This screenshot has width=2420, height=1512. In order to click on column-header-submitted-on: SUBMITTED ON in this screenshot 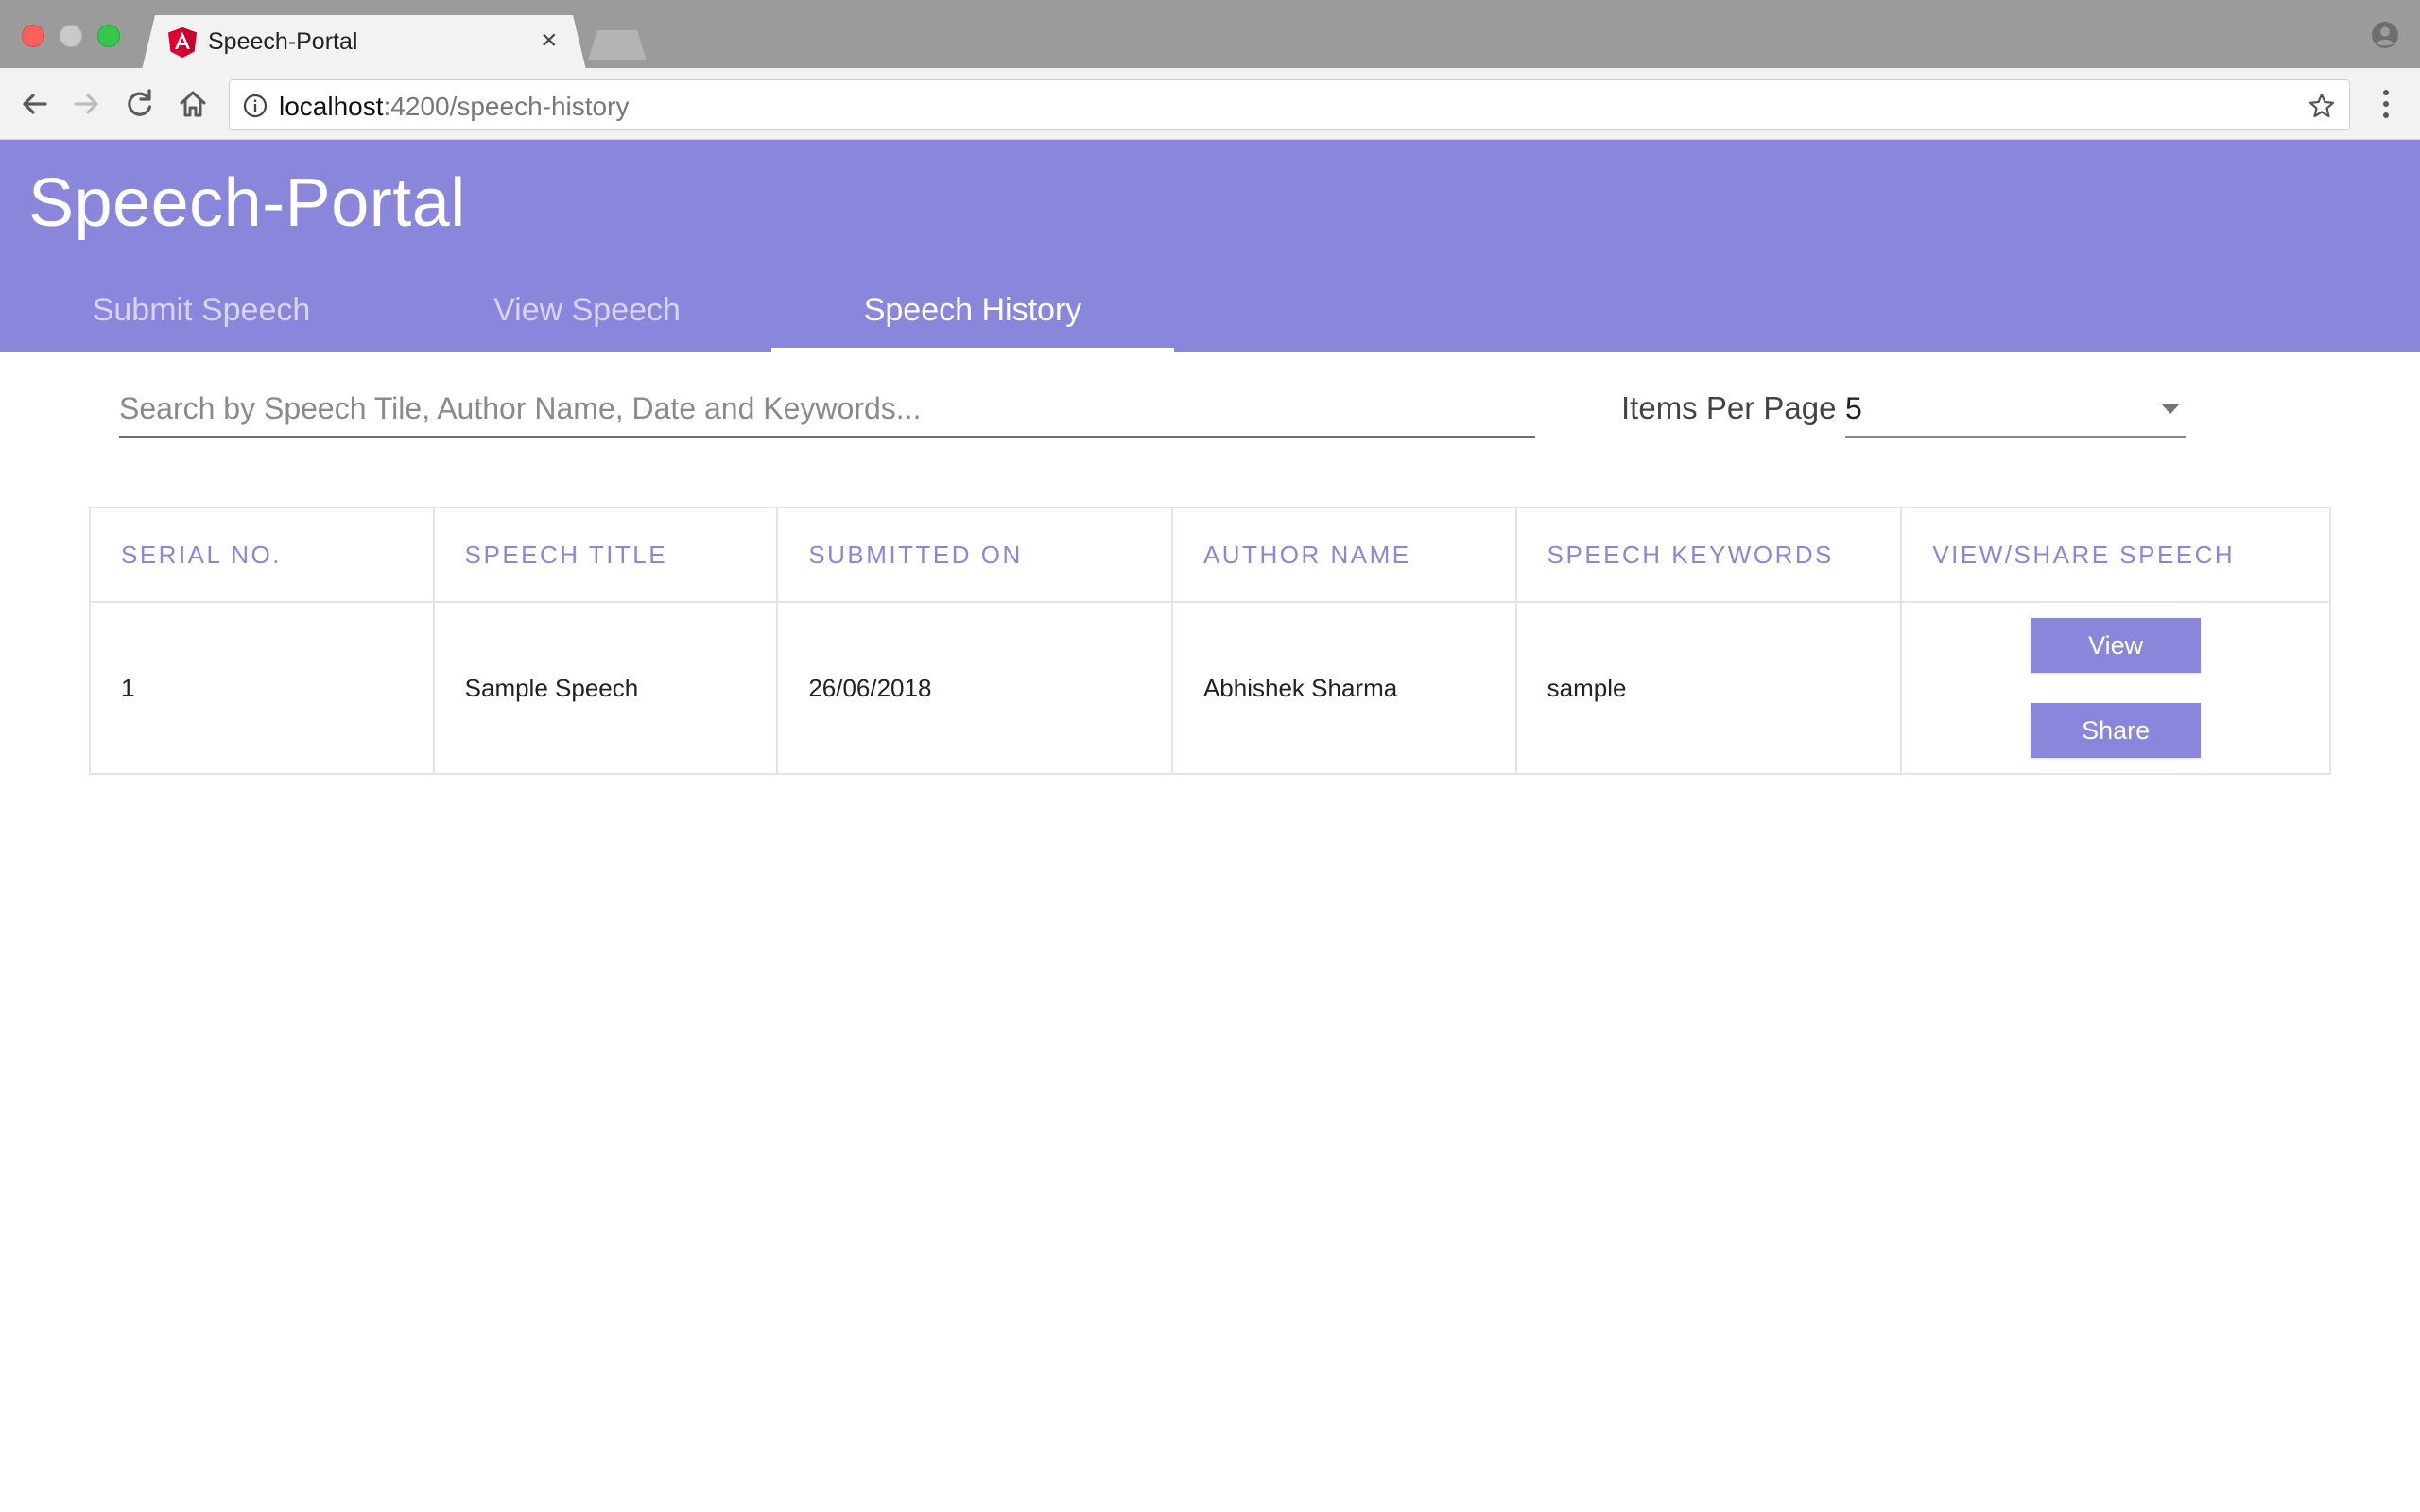, I will do `click(975, 555)`.